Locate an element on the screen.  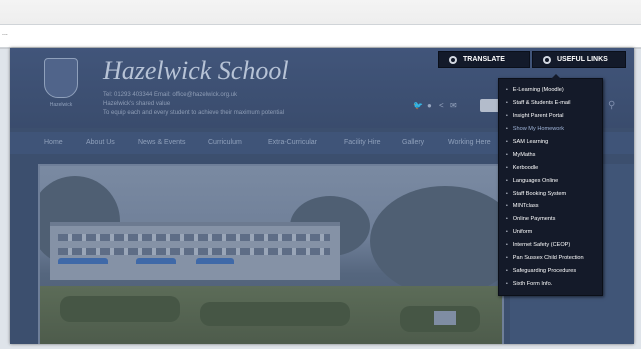
social-icon: ● is located at coordinates (429, 105).